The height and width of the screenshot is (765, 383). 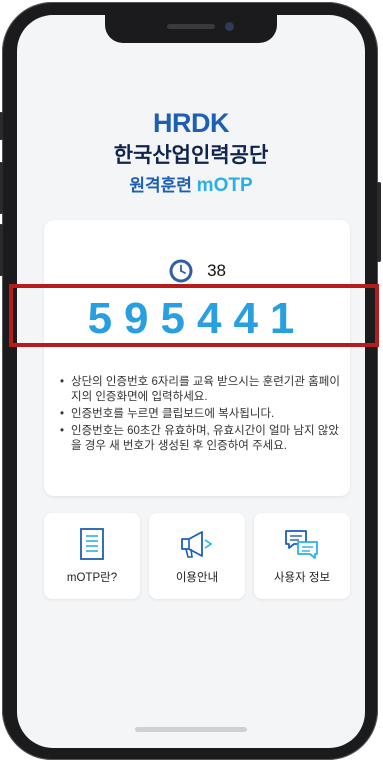 I want to click on menu-tile-label: 사용자 정보, so click(x=302, y=578).